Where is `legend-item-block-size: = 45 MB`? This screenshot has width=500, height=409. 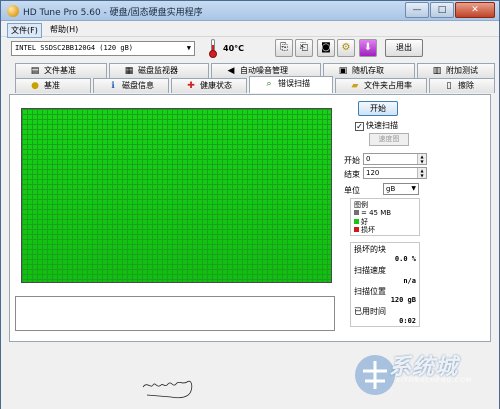
legend-item-block-size: = 45 MB is located at coordinates (372, 213).